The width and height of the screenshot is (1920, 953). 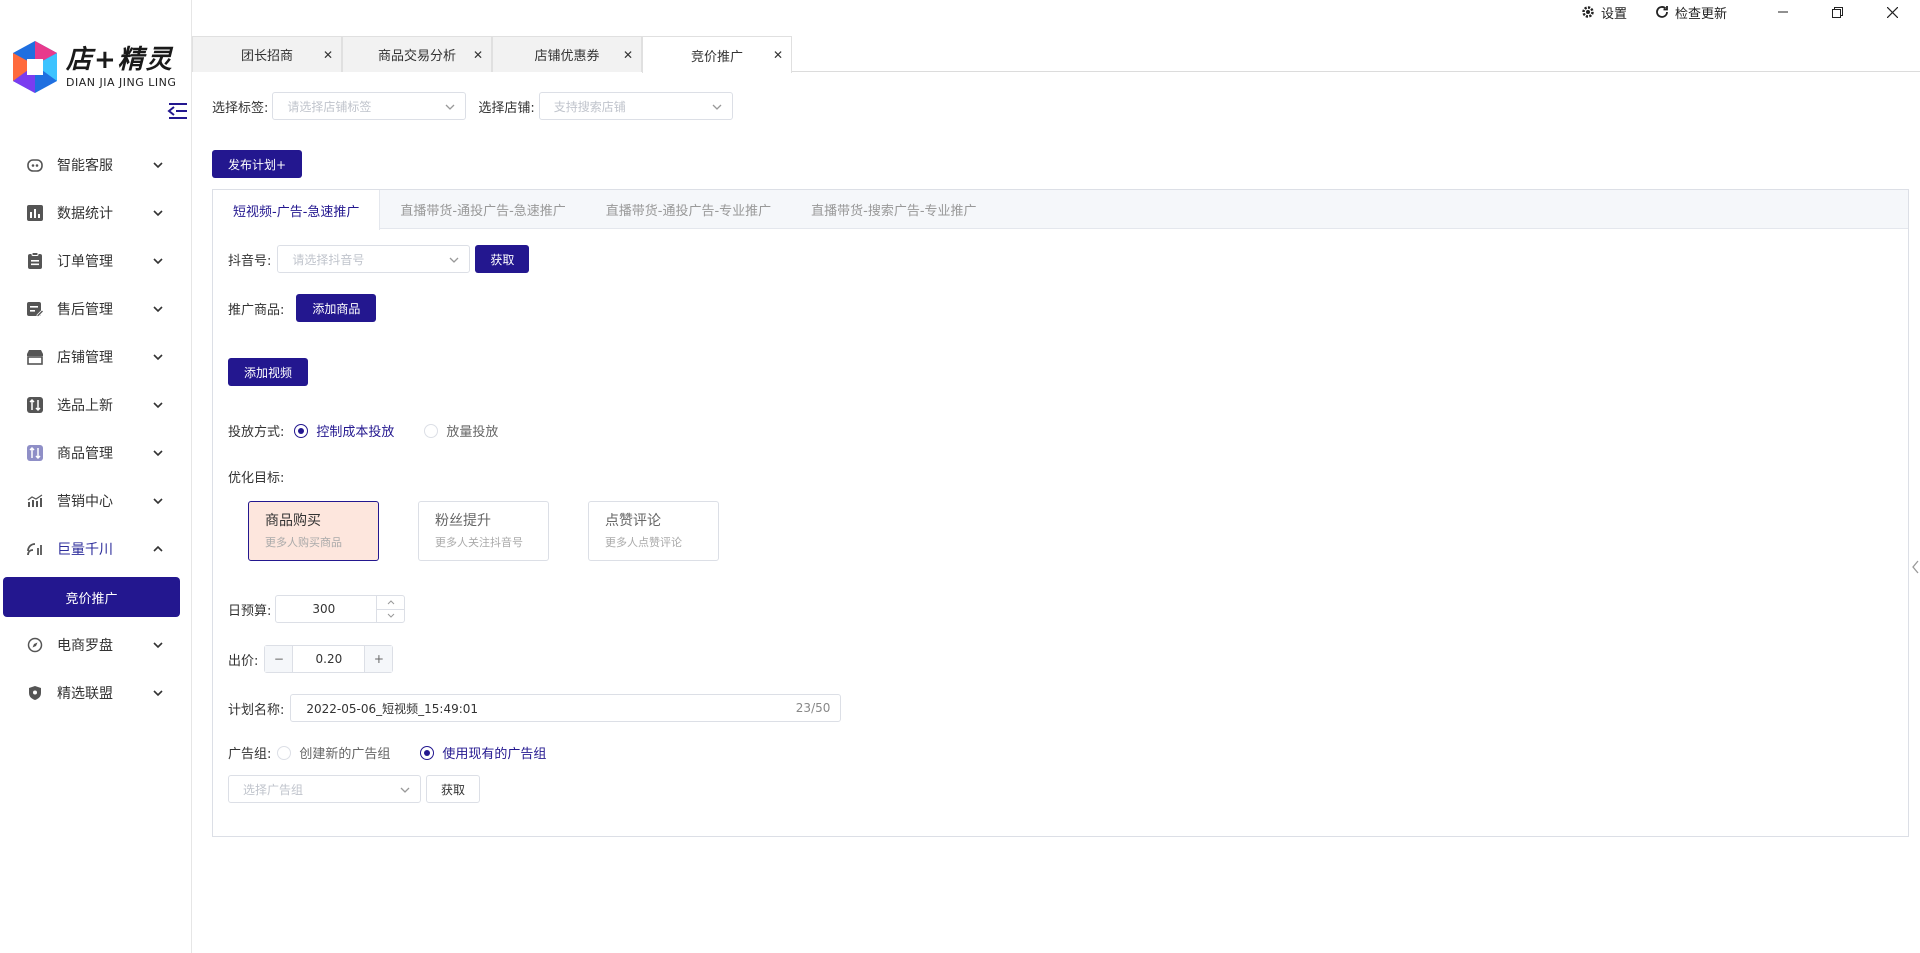 I want to click on menu-collapse-icon, so click(x=178, y=111).